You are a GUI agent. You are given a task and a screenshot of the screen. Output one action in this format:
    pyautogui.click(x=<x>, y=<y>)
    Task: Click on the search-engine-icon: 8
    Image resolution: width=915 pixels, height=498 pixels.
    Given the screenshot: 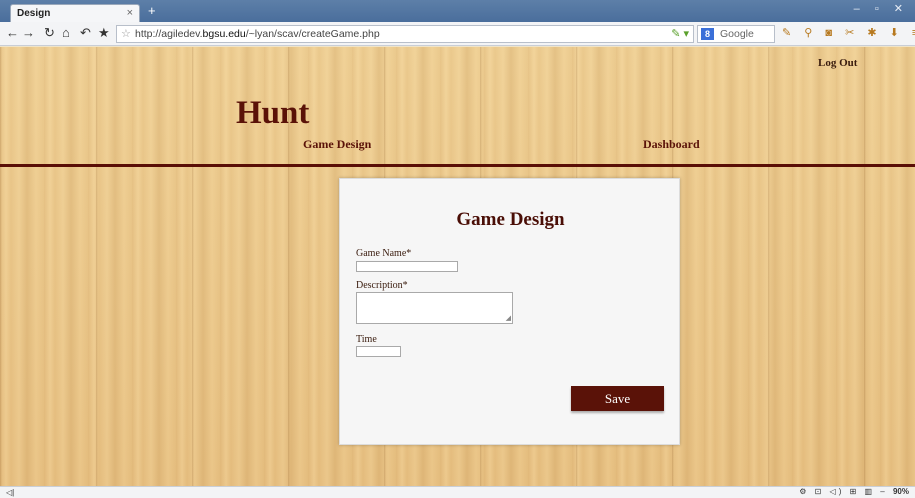 What is the action you would take?
    pyautogui.click(x=707, y=34)
    